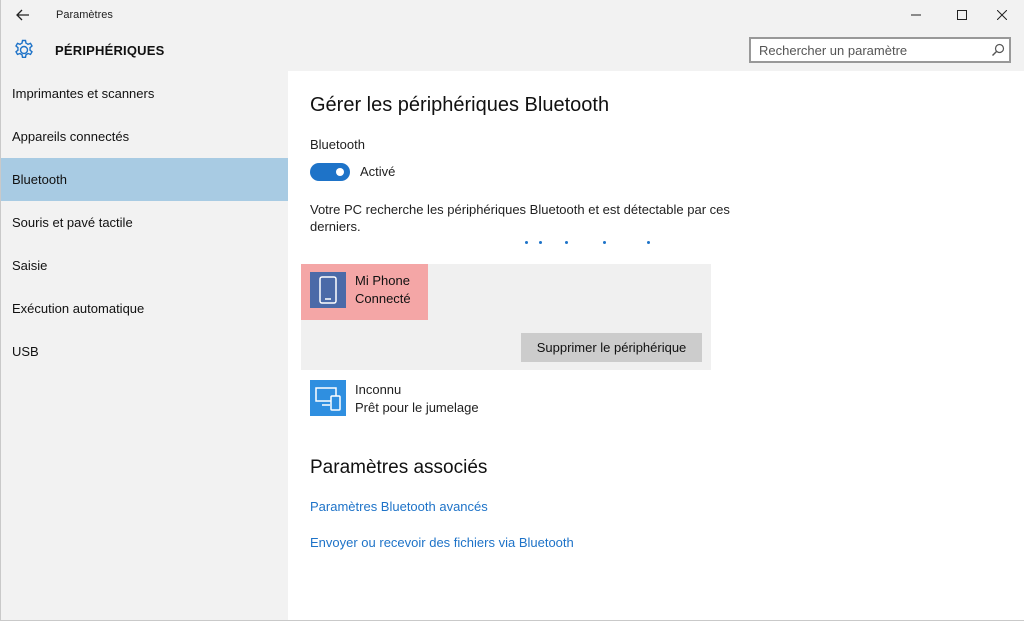 The width and height of the screenshot is (1024, 621). I want to click on bluetooth-toggle, so click(330, 172).